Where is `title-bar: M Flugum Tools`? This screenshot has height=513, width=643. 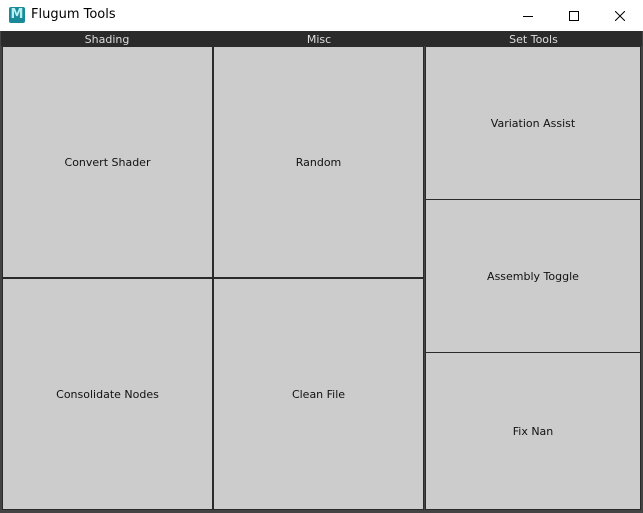 title-bar: M Flugum Tools is located at coordinates (321, 15).